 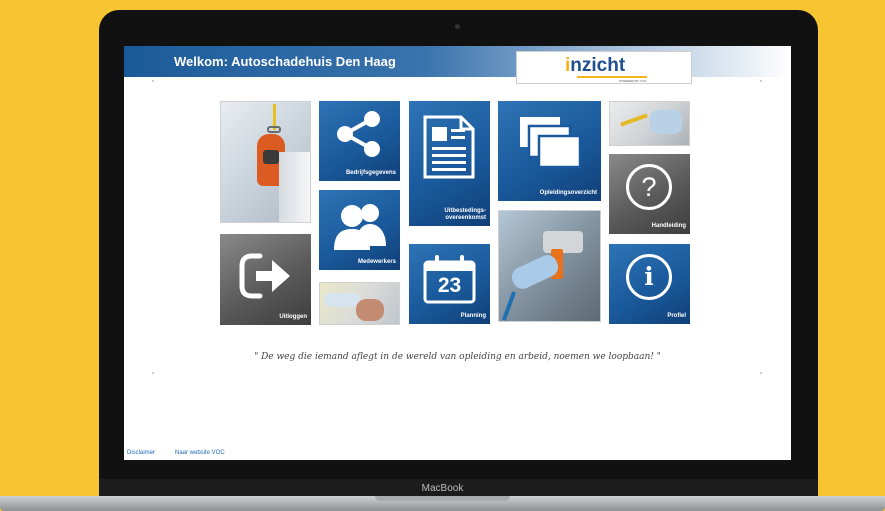 What do you see at coordinates (293, 316) in the screenshot?
I see `tile-label: Uitloggen` at bounding box center [293, 316].